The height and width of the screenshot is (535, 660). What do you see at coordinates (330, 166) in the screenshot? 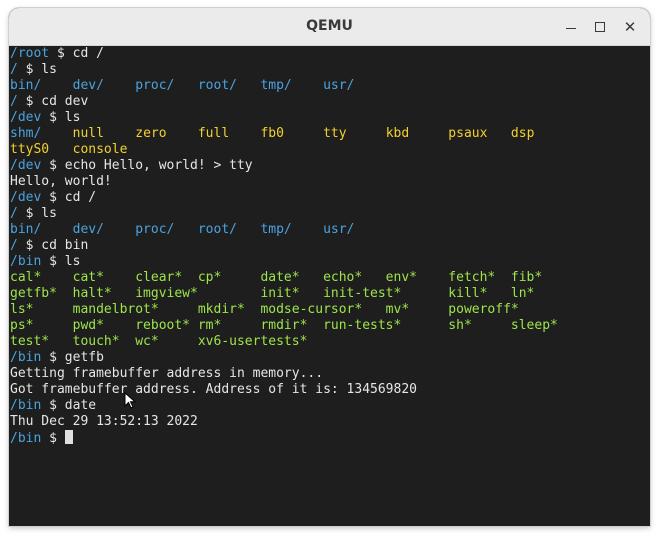
I see `terminal-line: /dev $ echo Hello, world! > tty` at bounding box center [330, 166].